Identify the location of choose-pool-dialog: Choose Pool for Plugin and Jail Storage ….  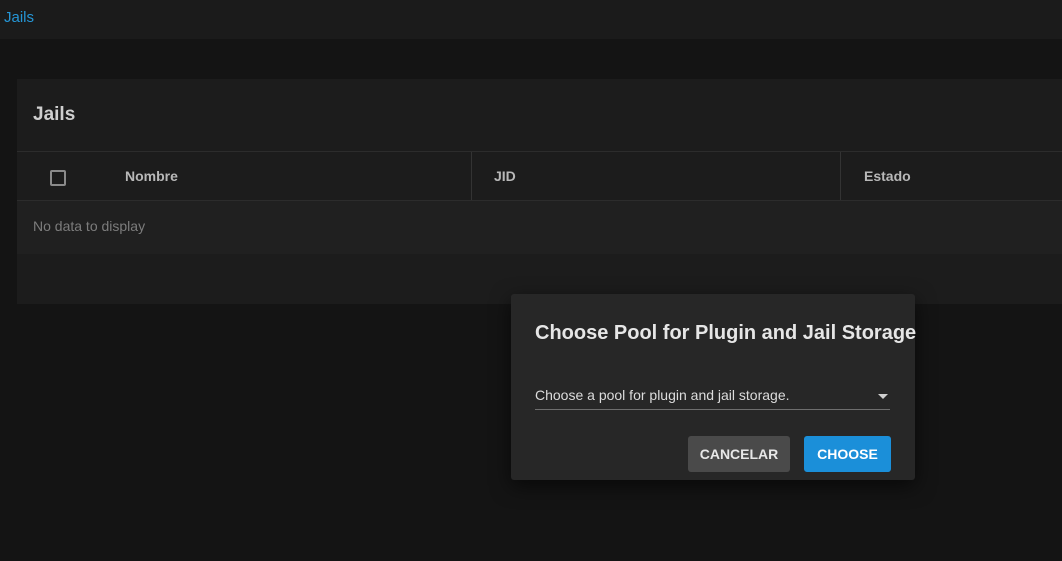
(714, 387).